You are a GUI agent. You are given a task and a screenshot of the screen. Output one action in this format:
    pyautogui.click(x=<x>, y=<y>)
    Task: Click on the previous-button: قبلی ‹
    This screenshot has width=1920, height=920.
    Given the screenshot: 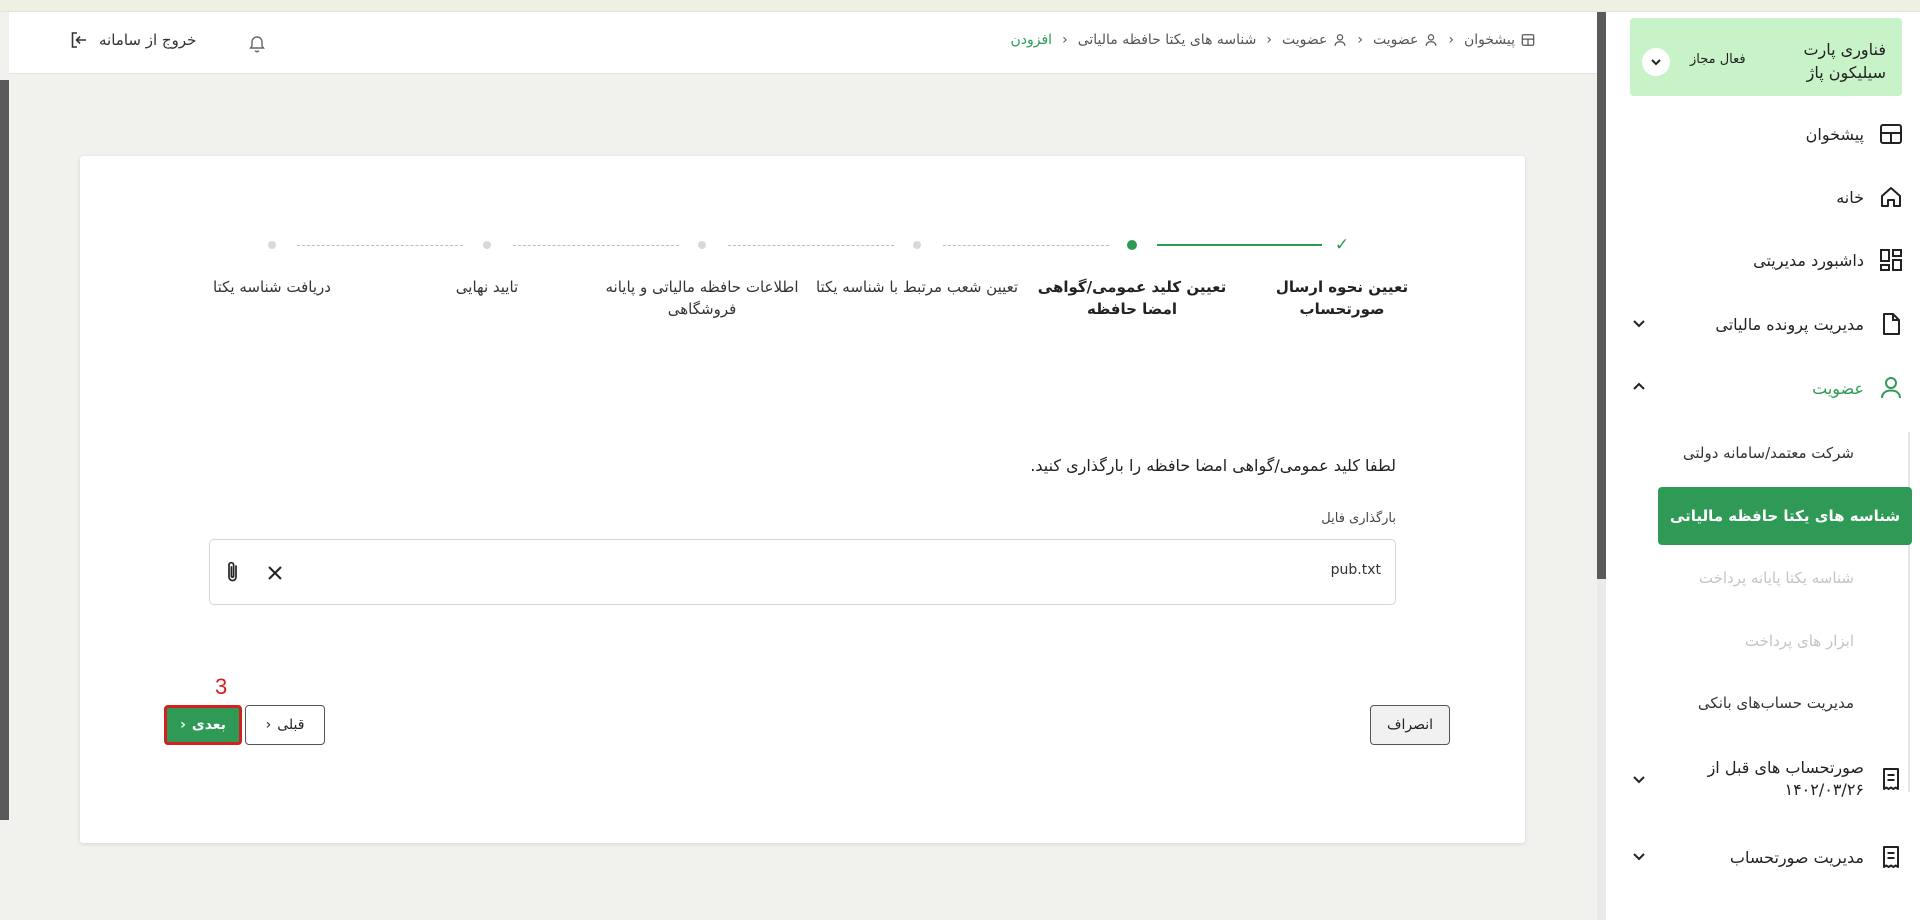 What is the action you would take?
    pyautogui.click(x=285, y=725)
    